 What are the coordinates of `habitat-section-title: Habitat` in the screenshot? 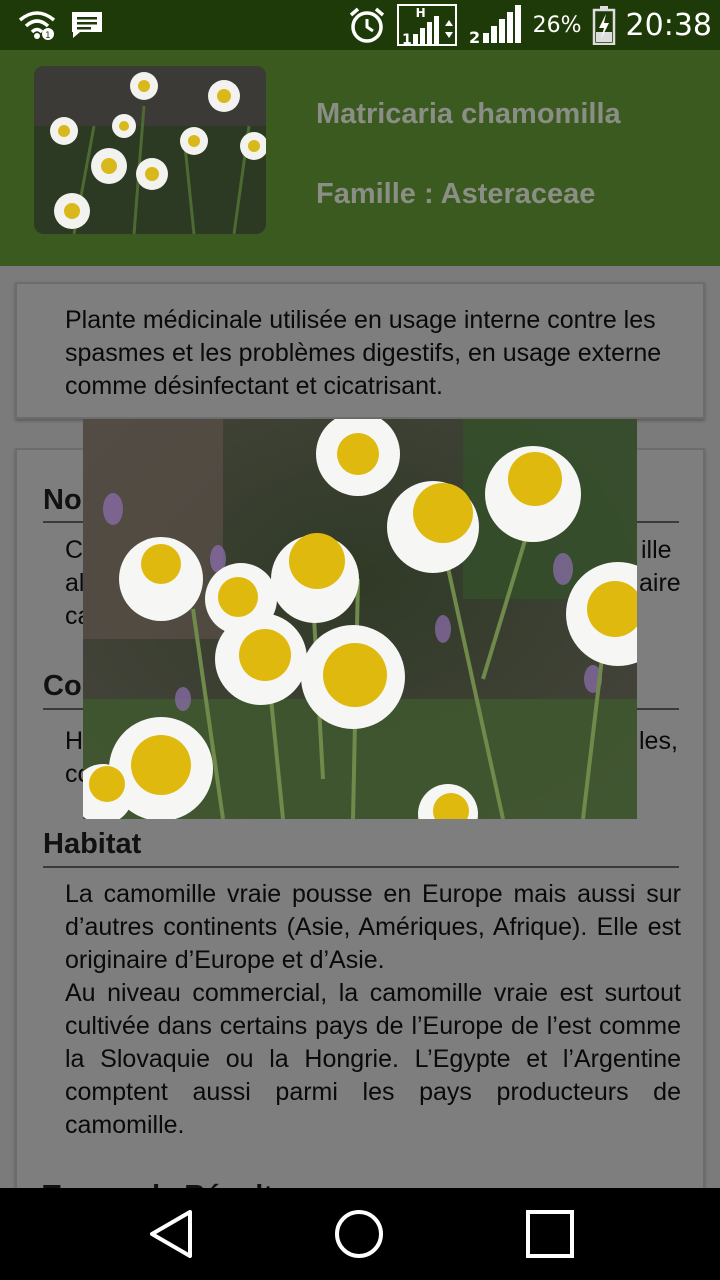 It's located at (92, 844).